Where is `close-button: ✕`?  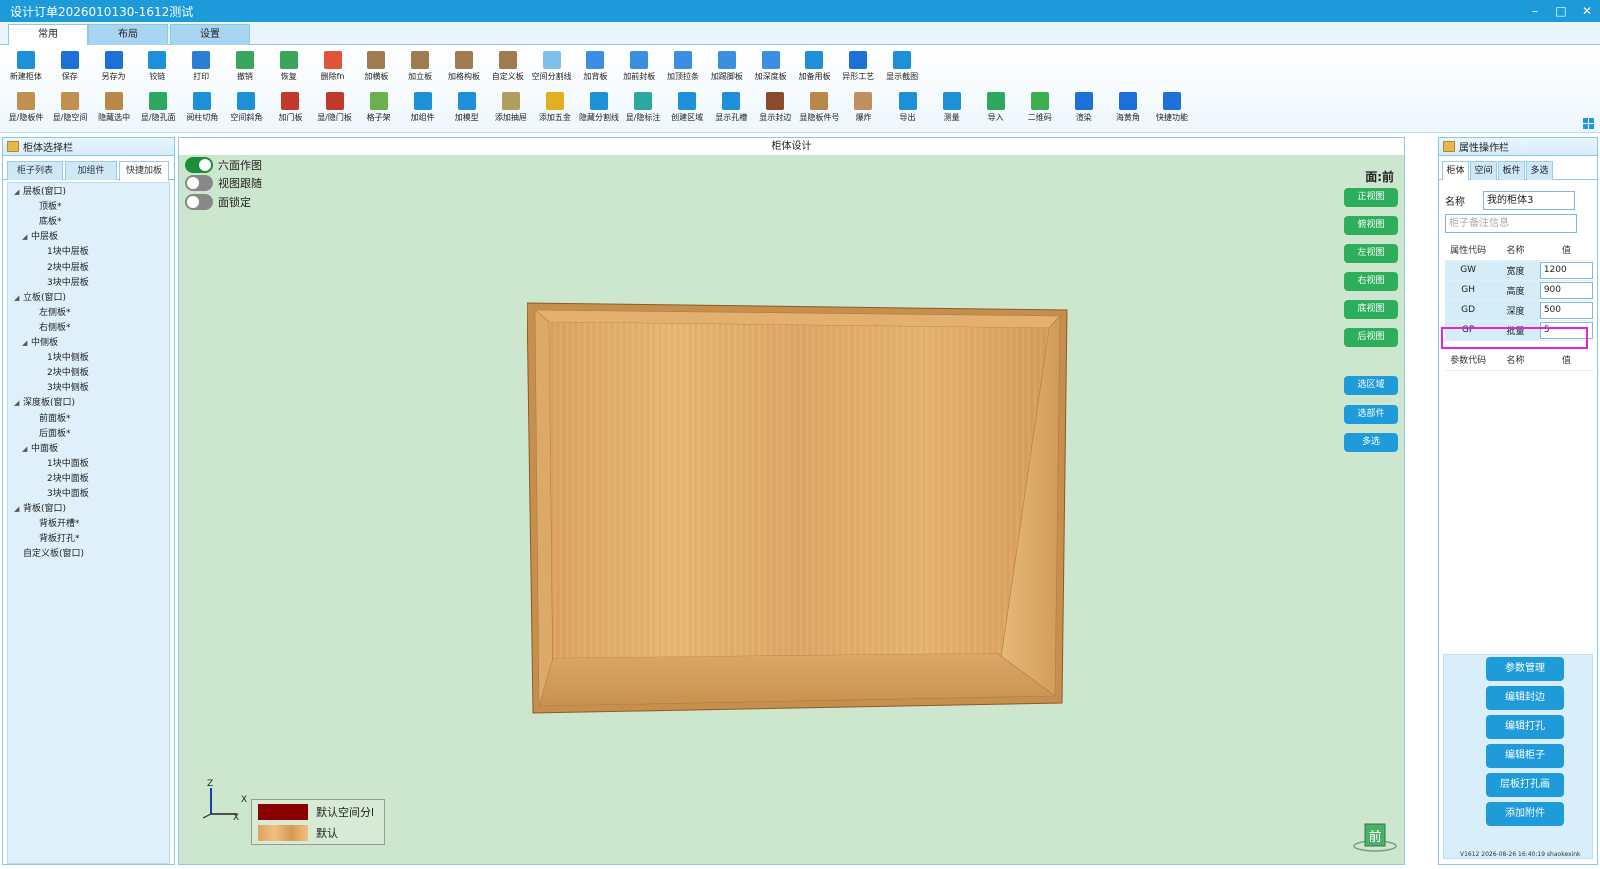 close-button: ✕ is located at coordinates (1587, 11).